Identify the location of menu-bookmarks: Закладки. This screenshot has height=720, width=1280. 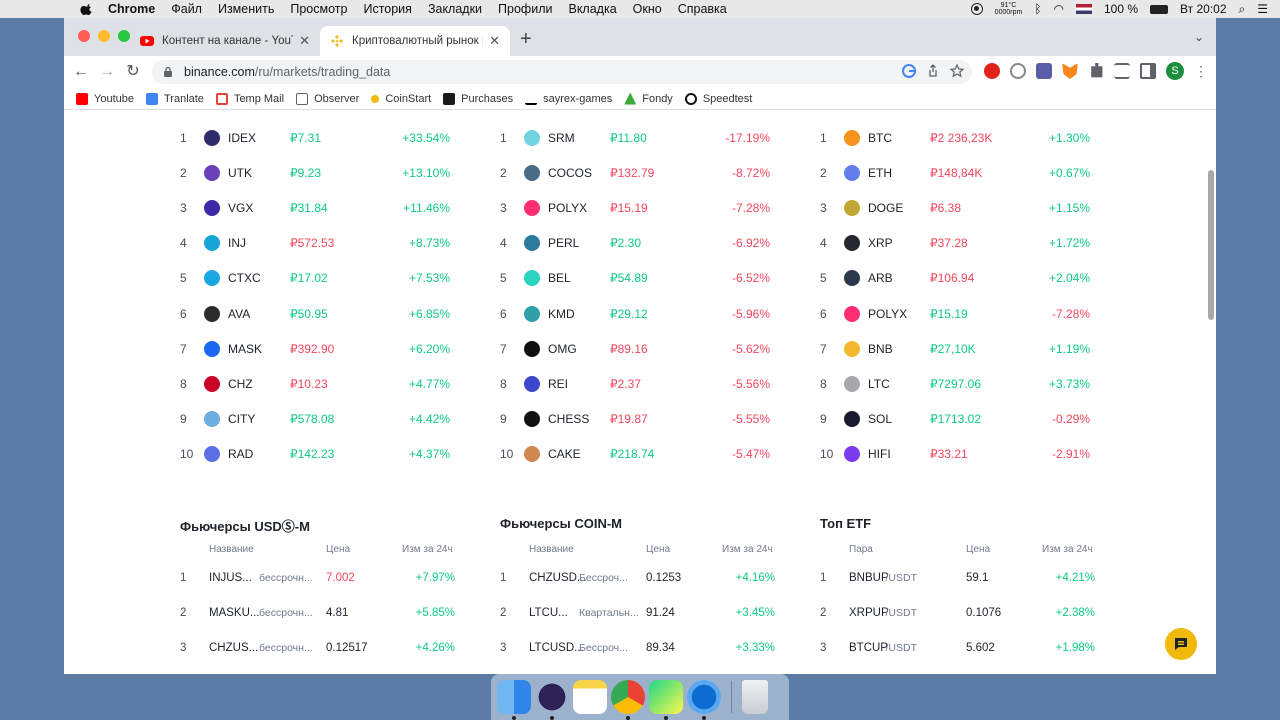
(455, 9).